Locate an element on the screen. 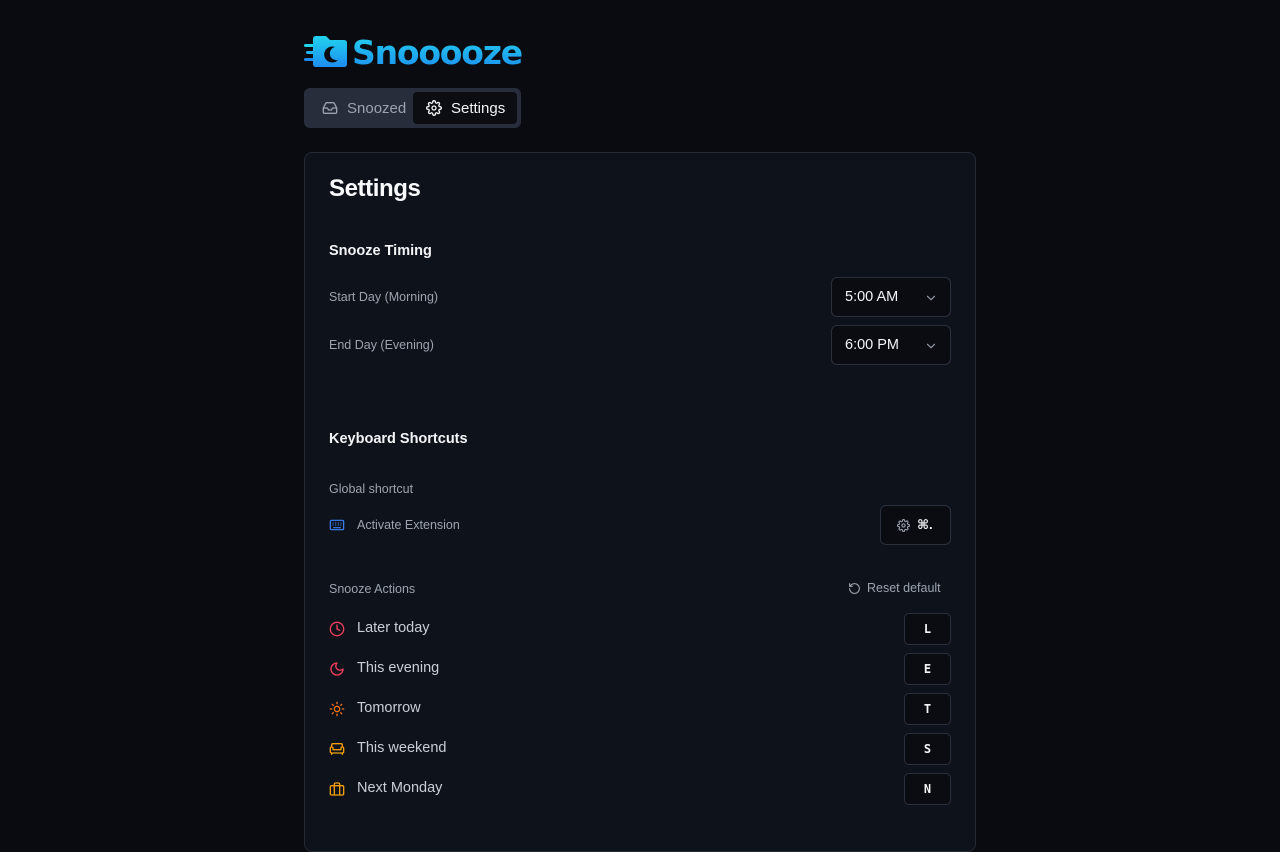 This screenshot has height=852, width=1280. app-logo: Snooooze is located at coordinates (413, 52).